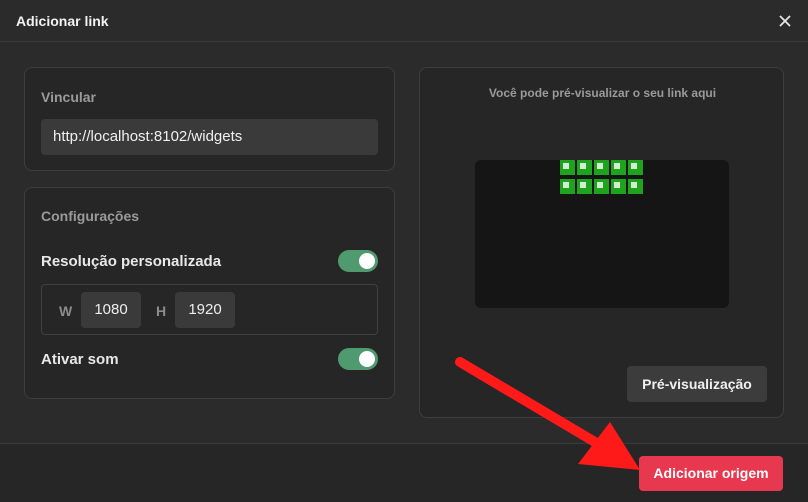 This screenshot has width=808, height=502. Describe the element at coordinates (62, 21) in the screenshot. I see `dialog-title: Adicionar link` at that location.